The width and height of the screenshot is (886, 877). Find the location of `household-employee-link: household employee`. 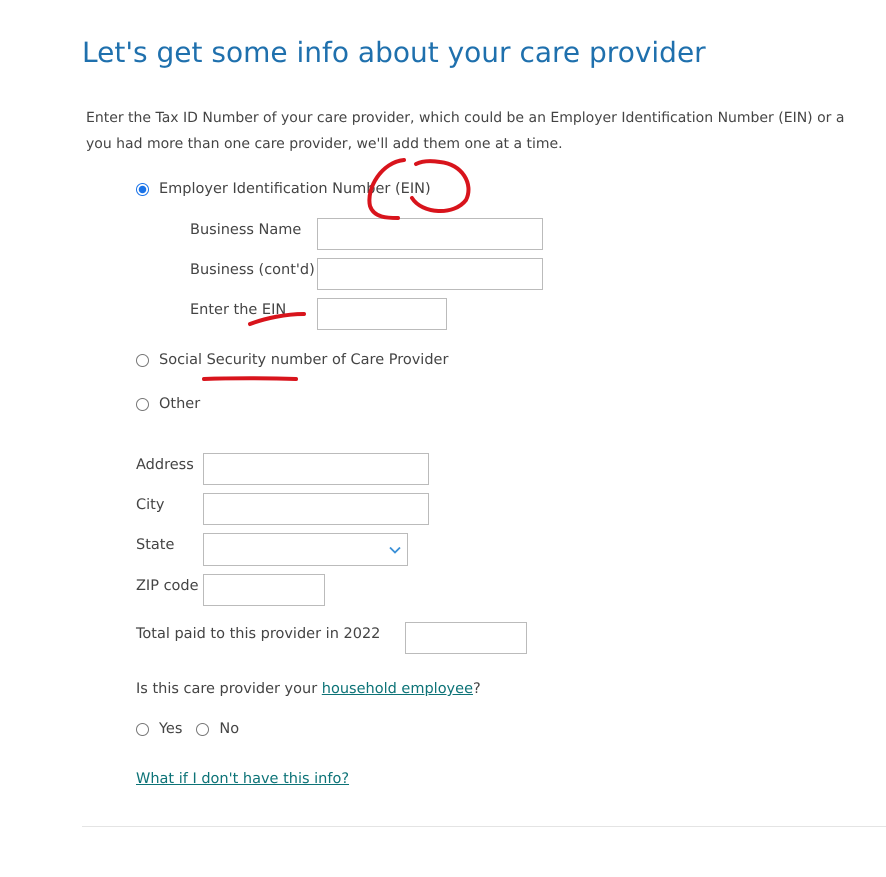

household-employee-link: household employee is located at coordinates (397, 689).